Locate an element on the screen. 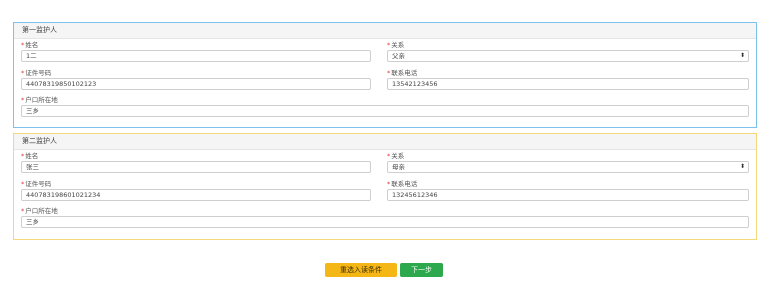  relation-selected-value: 母亲 is located at coordinates (398, 167).